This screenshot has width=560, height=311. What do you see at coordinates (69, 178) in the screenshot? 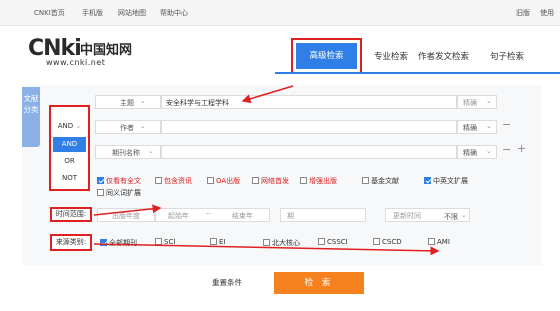
I see `logic-option-not: NOT` at bounding box center [69, 178].